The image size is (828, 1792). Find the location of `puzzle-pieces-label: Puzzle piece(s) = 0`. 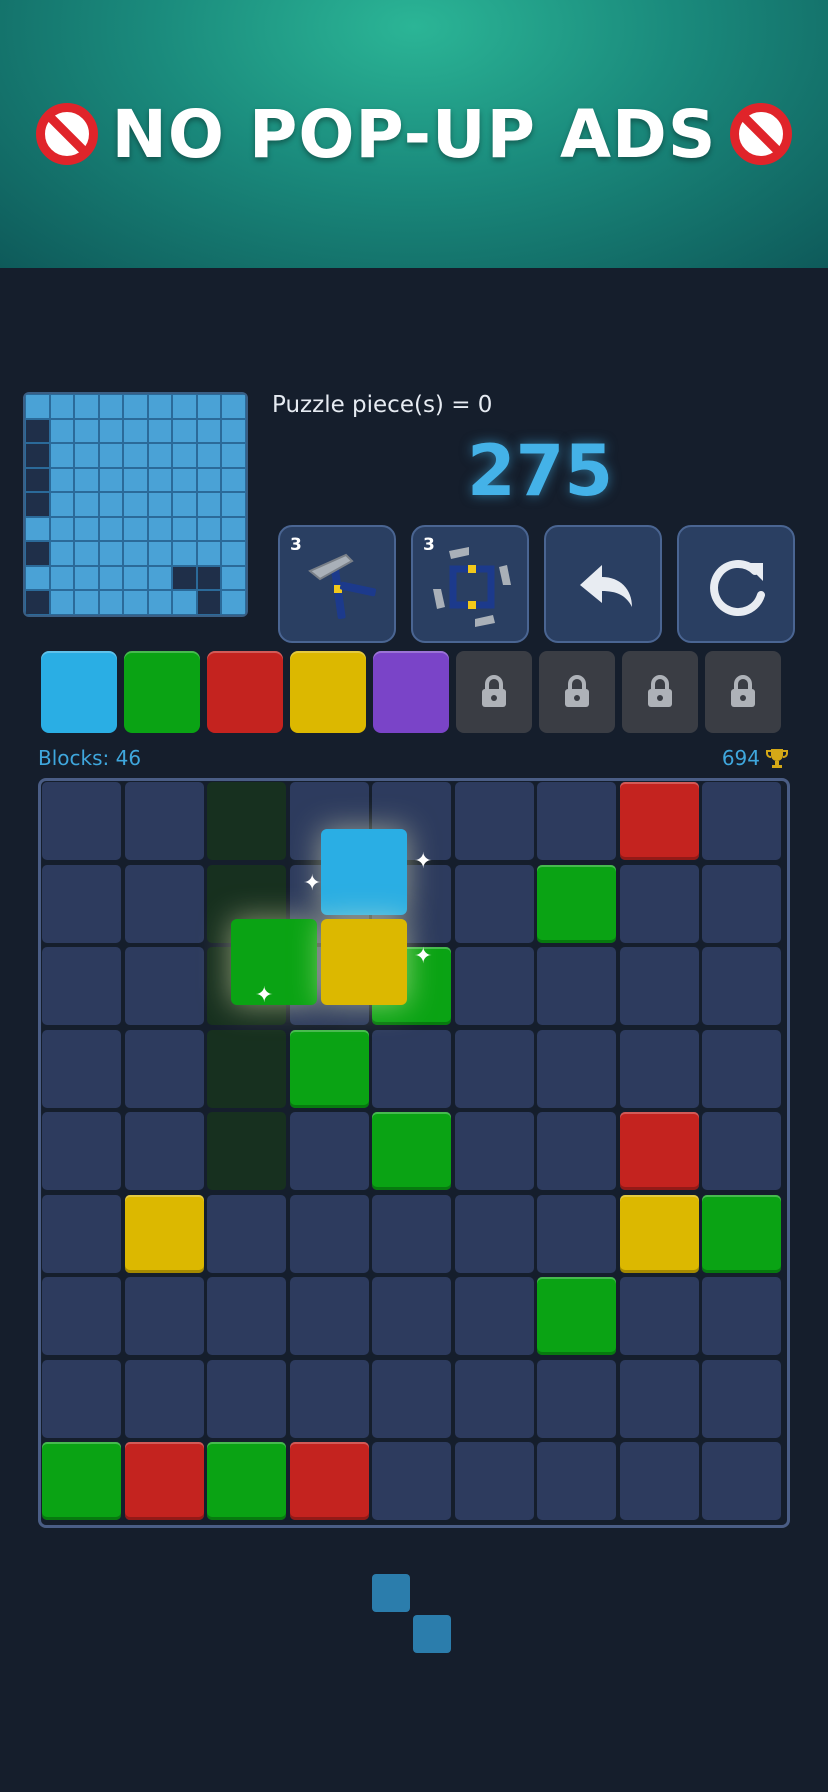

puzzle-pieces-label: Puzzle piece(s) = 0 is located at coordinates (382, 405).